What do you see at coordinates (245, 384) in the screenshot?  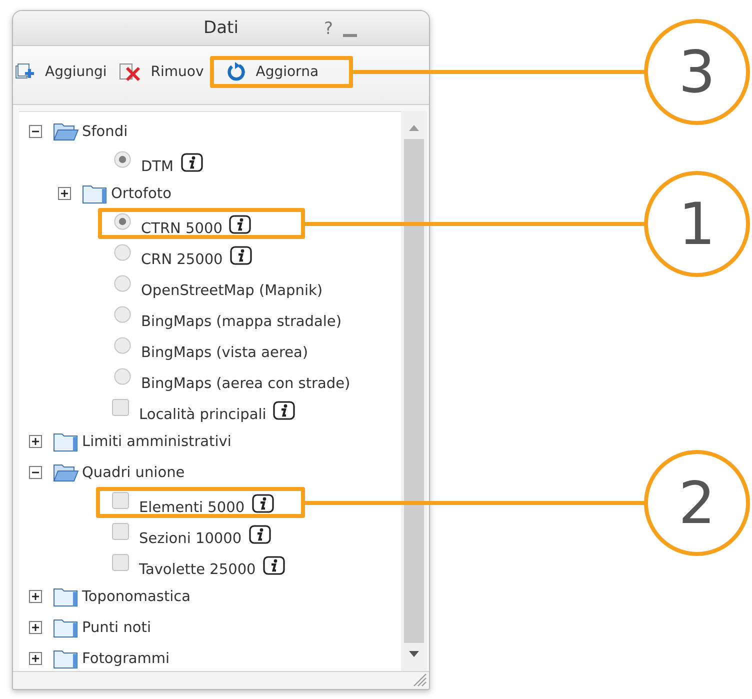 I see `layer-label: BingMaps (aerea con strade)` at bounding box center [245, 384].